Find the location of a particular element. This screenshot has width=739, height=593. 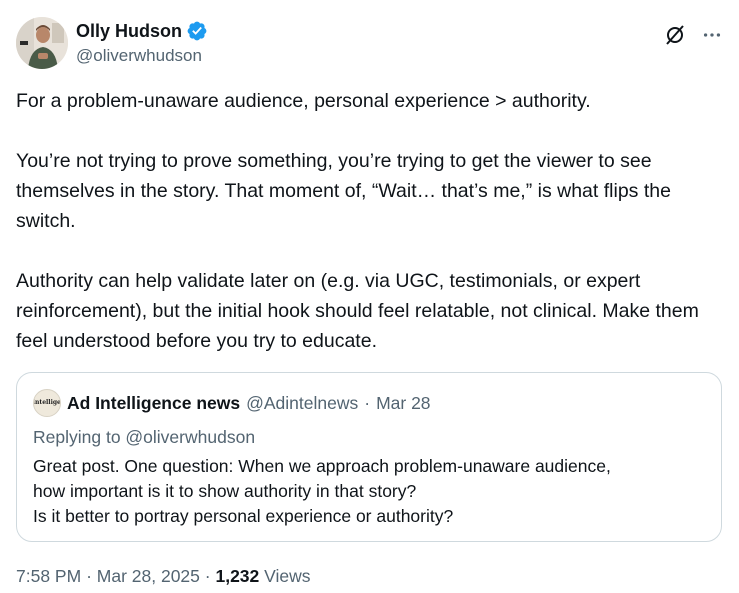

avatar-photo-icon is located at coordinates (42, 43).